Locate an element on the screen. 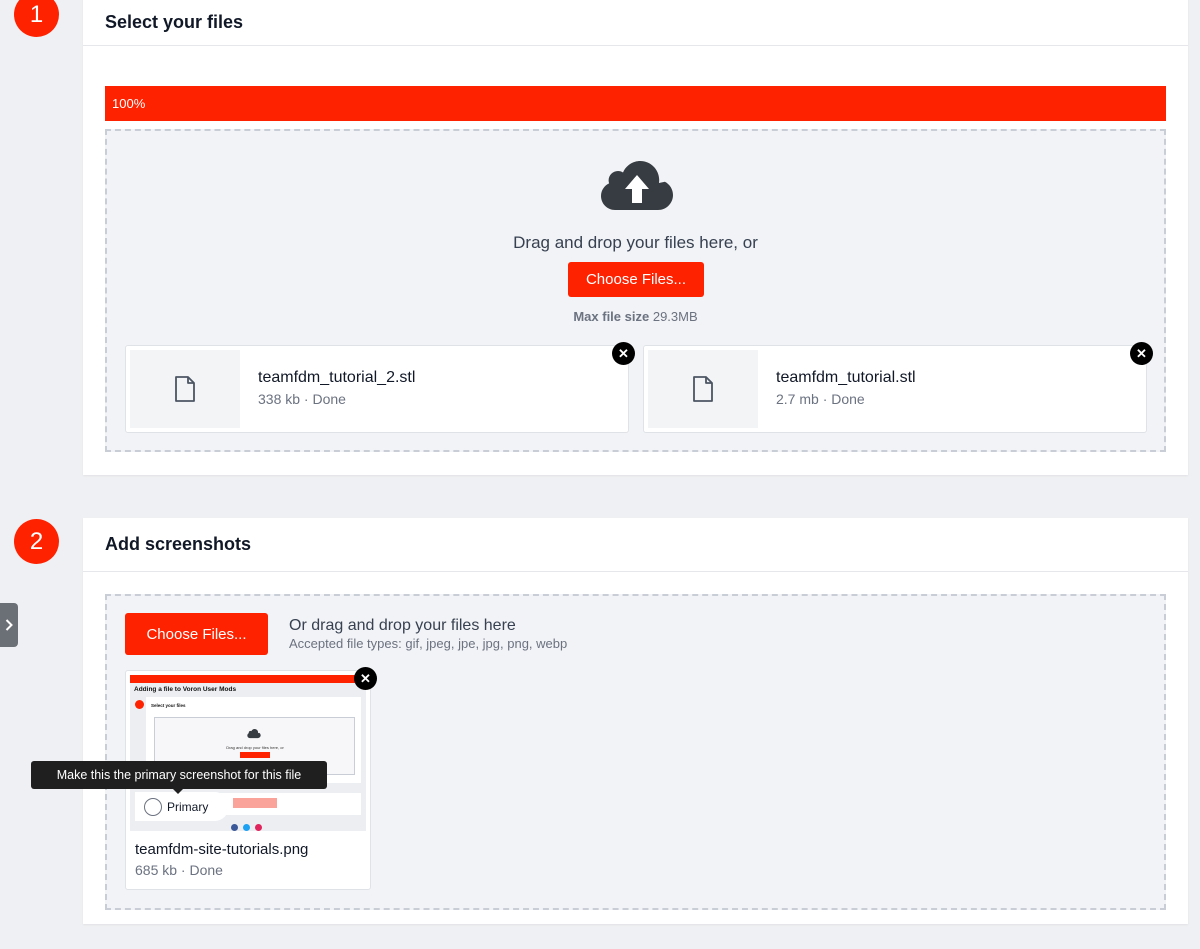  facebook-icon is located at coordinates (234, 827).